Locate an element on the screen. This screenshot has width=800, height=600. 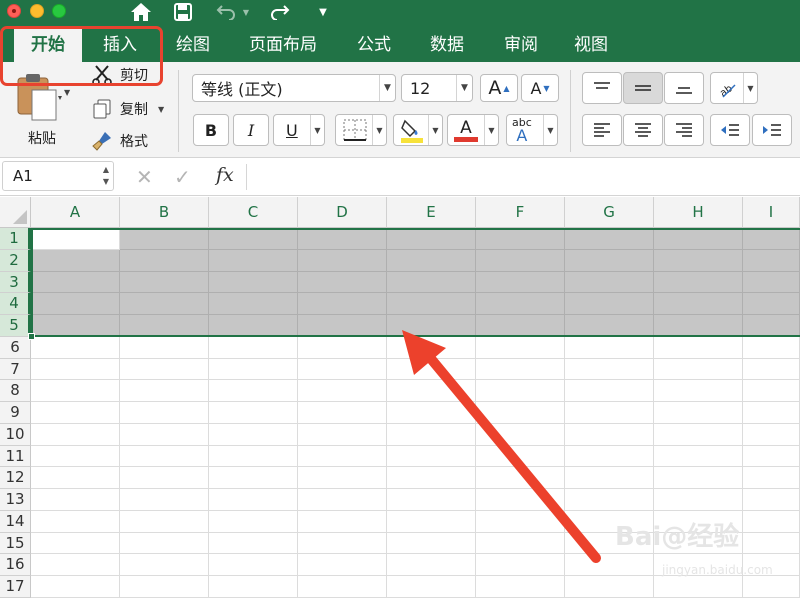
cell-c15 is located at coordinates (253, 543).